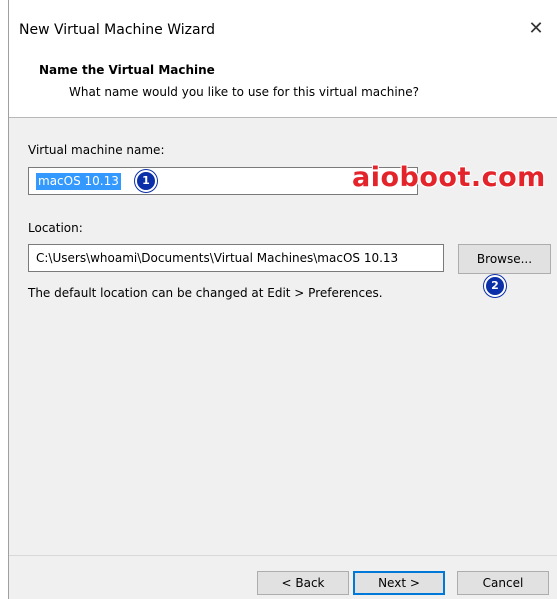 The height and width of the screenshot is (599, 557). Describe the element at coordinates (303, 583) in the screenshot. I see `back-button: < Back` at that location.